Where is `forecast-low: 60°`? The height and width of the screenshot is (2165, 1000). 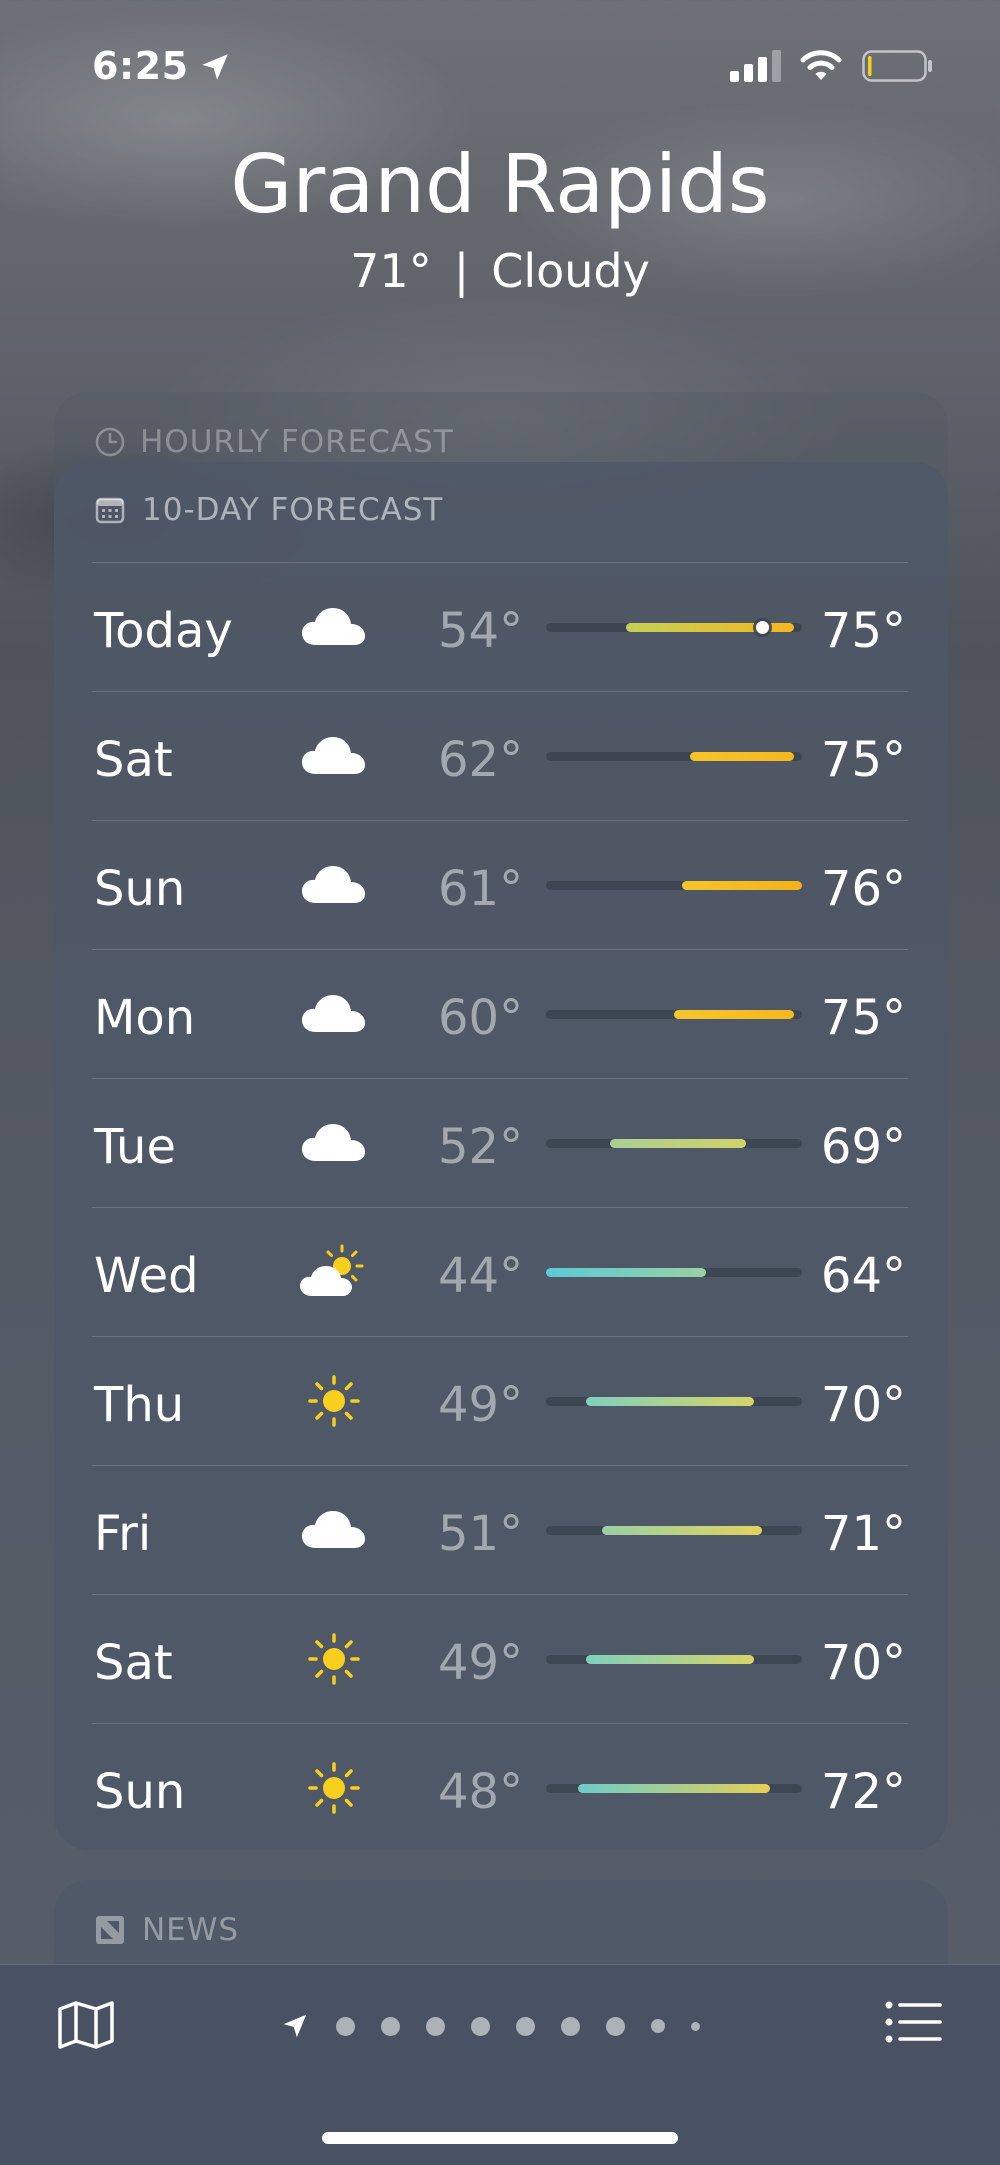
forecast-low: 60° is located at coordinates (481, 1018).